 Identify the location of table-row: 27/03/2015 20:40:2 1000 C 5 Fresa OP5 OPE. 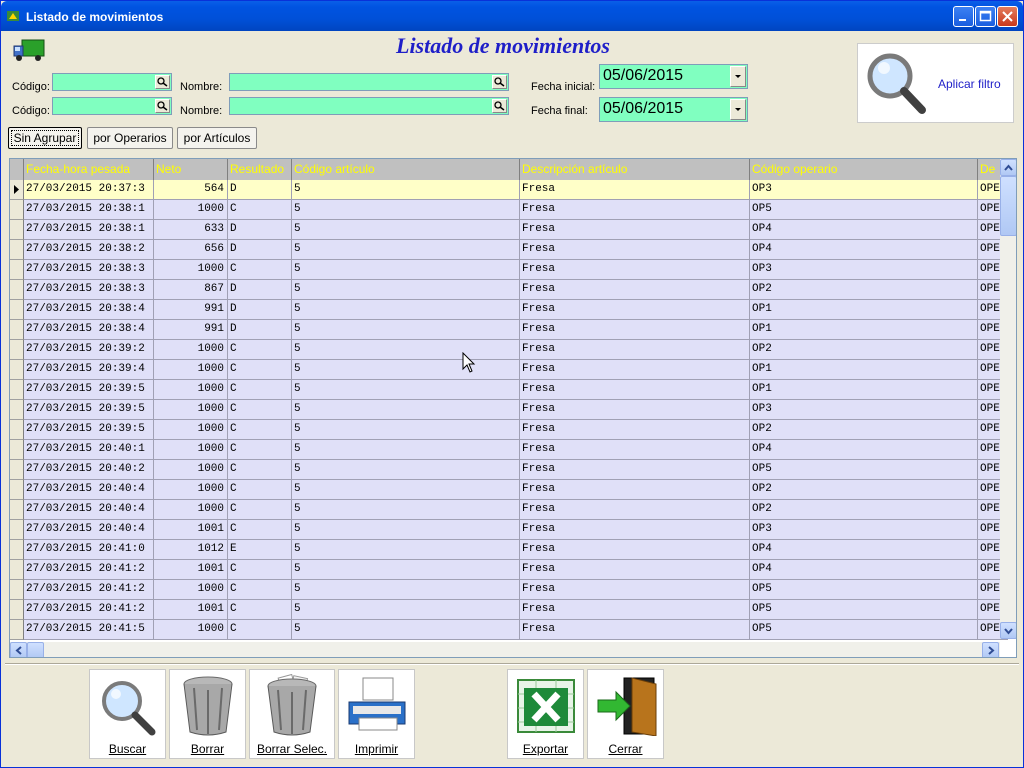
(509, 470).